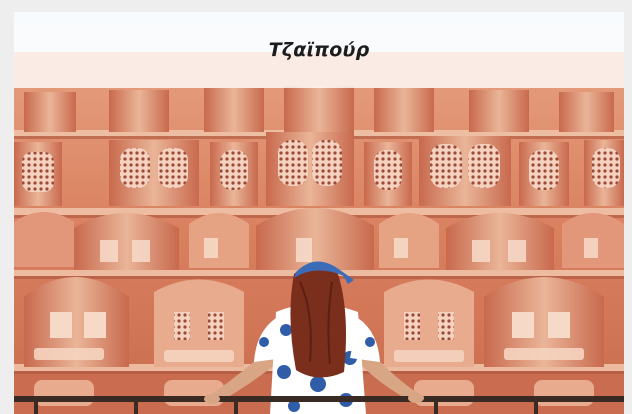 The width and height of the screenshot is (632, 414). I want to click on destination-title: Τζαϊπούρ, so click(319, 50).